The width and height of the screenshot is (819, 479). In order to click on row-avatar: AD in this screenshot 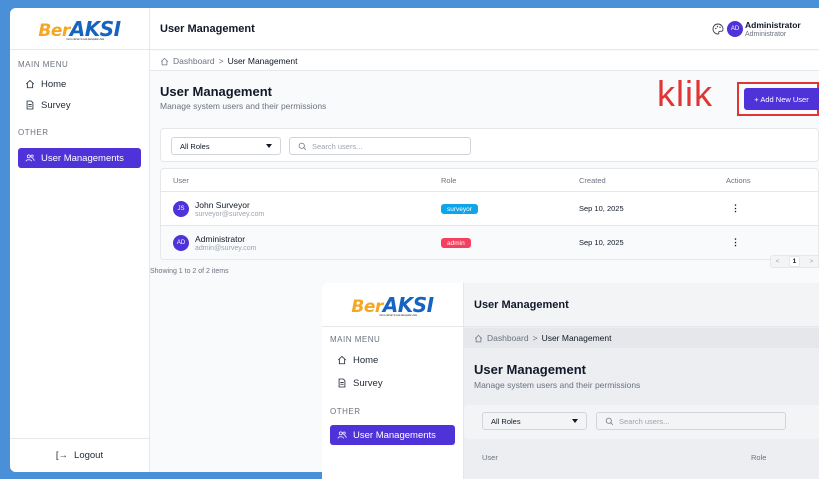, I will do `click(181, 243)`.